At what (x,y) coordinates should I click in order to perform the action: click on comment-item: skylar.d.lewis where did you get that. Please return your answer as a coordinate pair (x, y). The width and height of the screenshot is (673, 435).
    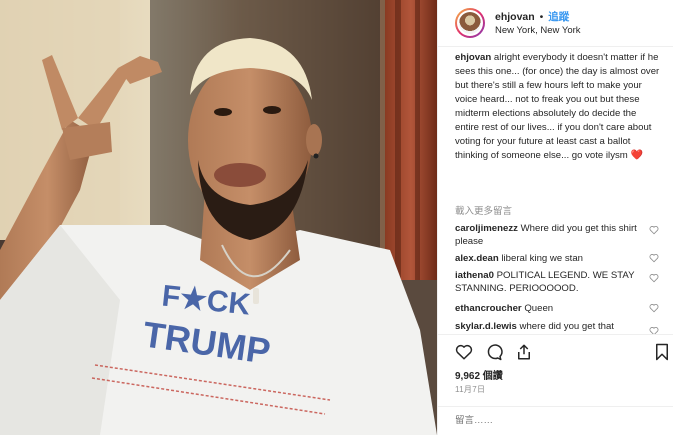
    Looking at the image, I should click on (555, 326).